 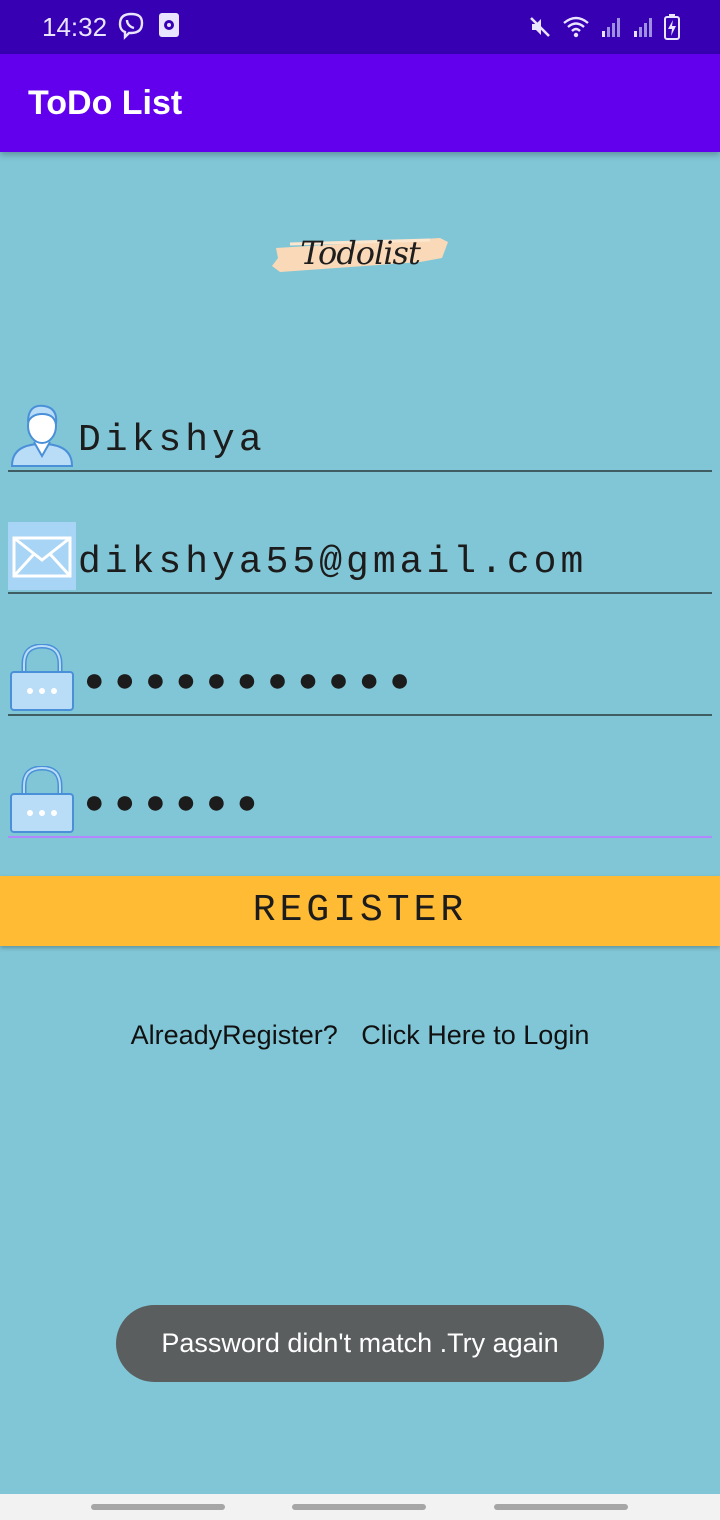 What do you see at coordinates (75, 27) in the screenshot?
I see `status-time: 14:32` at bounding box center [75, 27].